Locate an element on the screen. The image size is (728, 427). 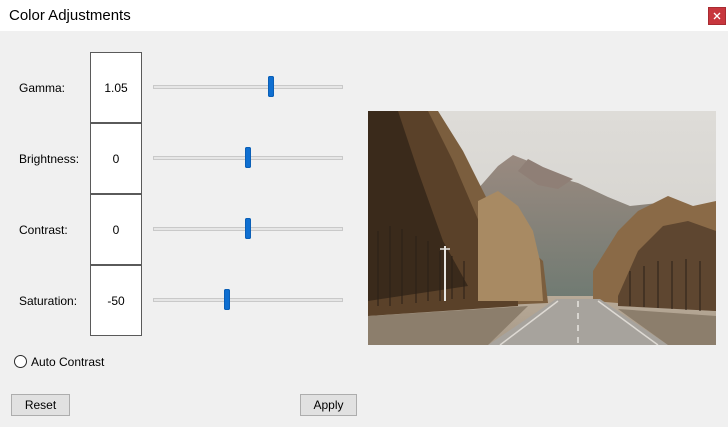
gamma-value-field: 1.05 is located at coordinates (116, 87).